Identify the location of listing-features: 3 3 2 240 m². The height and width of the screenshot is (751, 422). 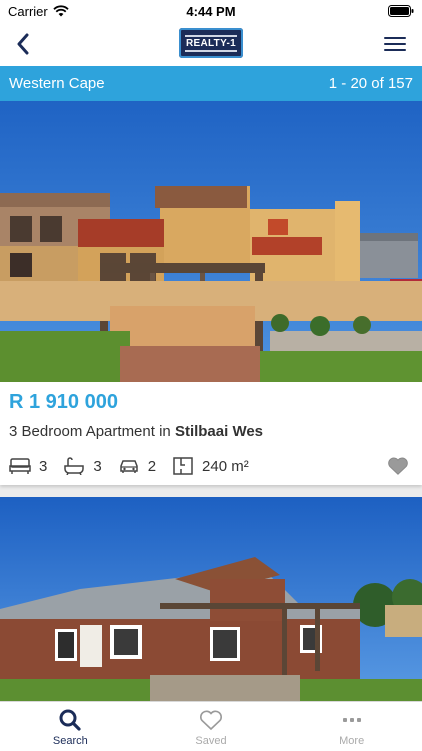
(137, 466).